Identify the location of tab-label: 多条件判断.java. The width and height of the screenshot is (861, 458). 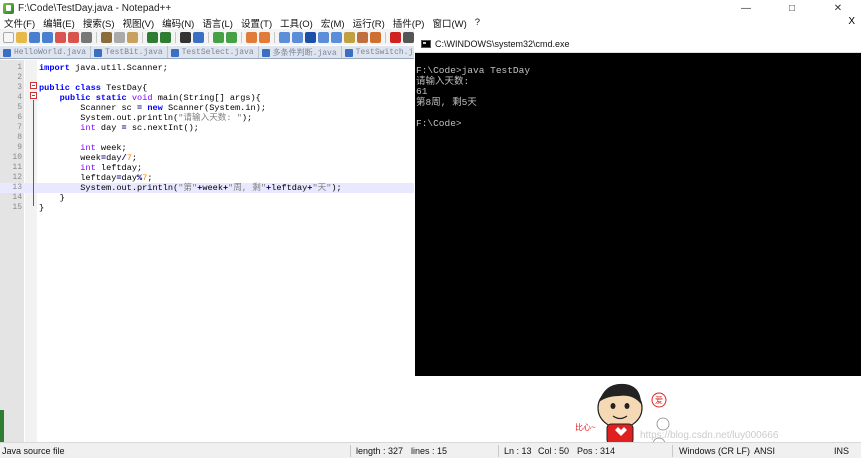
(304, 53).